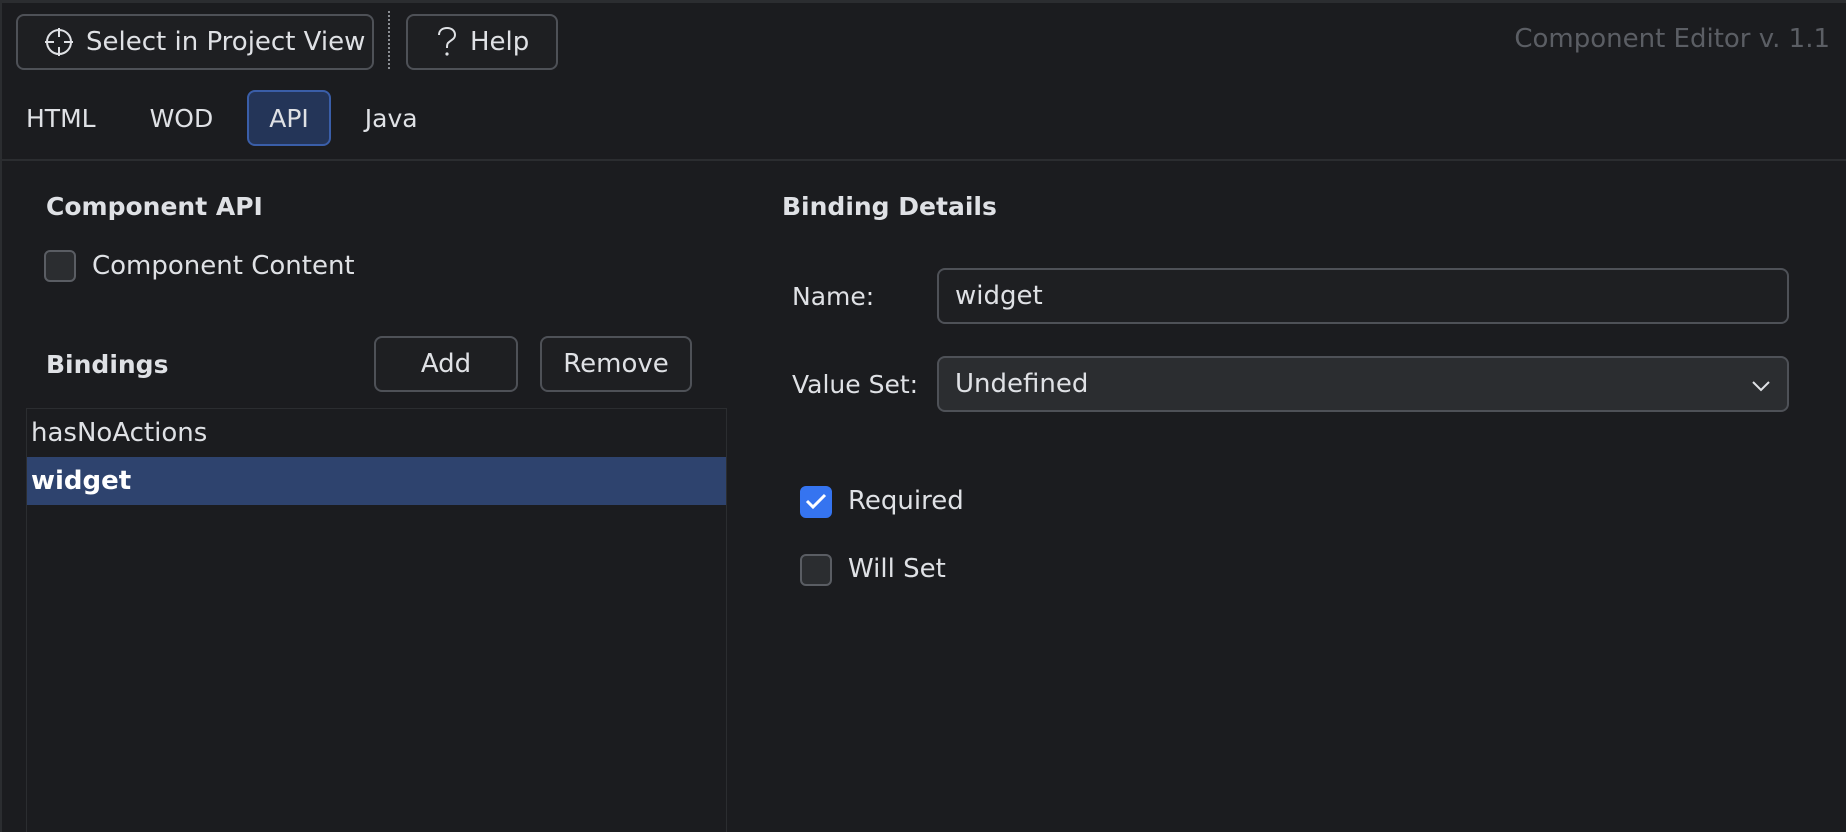 Image resolution: width=1846 pixels, height=832 pixels. Describe the element at coordinates (1022, 384) in the screenshot. I see `value-set-selected: Undefined` at that location.